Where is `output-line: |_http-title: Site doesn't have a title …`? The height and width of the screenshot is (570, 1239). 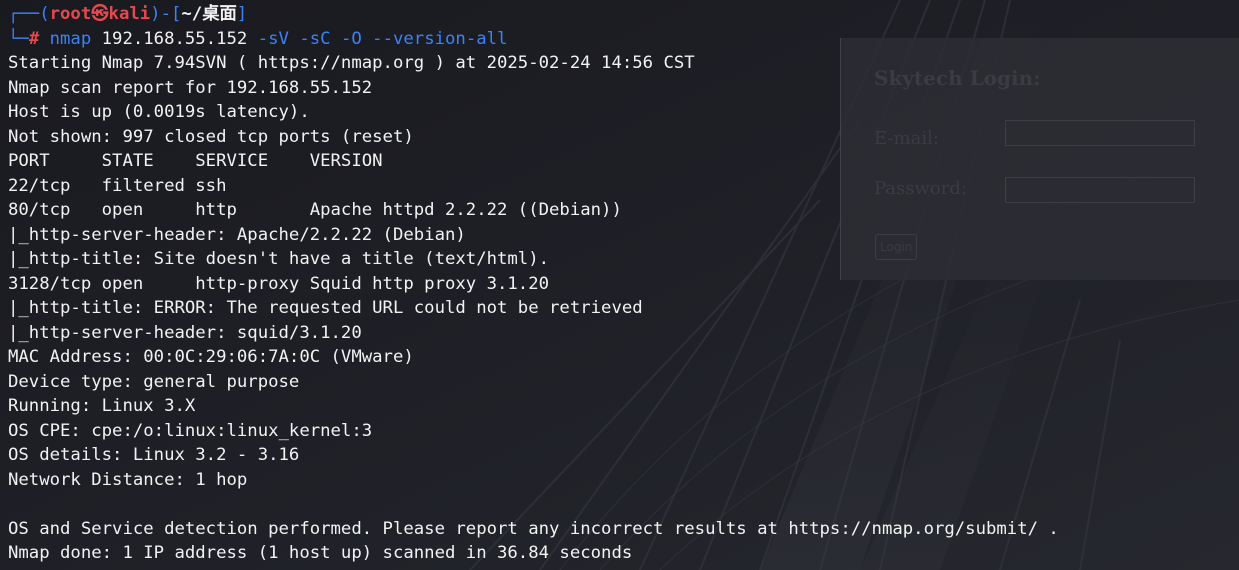
output-line: |_http-title: Site doesn't have a title … is located at coordinates (279, 259).